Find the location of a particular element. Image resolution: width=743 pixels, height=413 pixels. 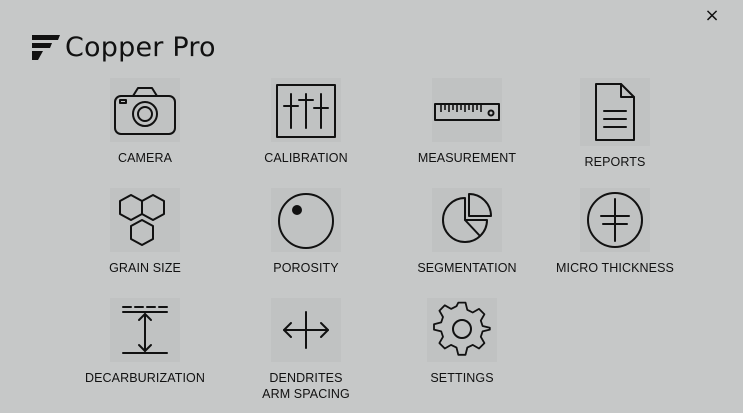

tile-dendrites-arm-spacing: DENDRITES ARM SPACING is located at coordinates (306, 350).